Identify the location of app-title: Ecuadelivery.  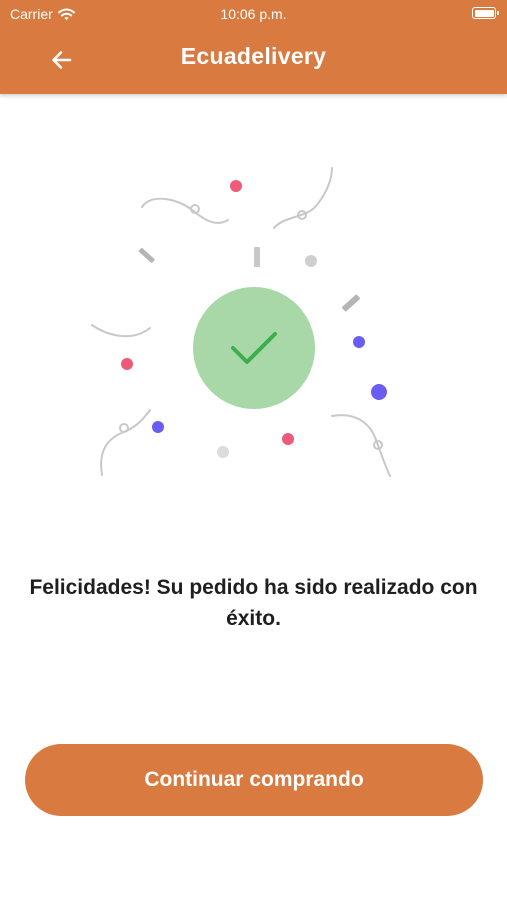
(253, 56).